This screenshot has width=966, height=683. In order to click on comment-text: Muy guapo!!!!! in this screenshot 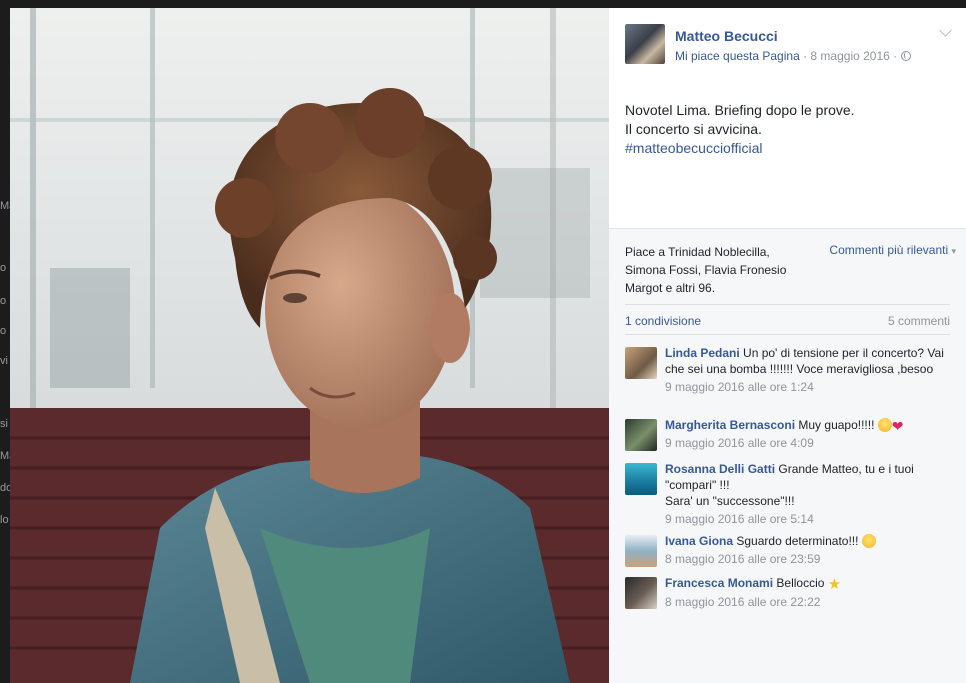, I will do `click(838, 425)`.